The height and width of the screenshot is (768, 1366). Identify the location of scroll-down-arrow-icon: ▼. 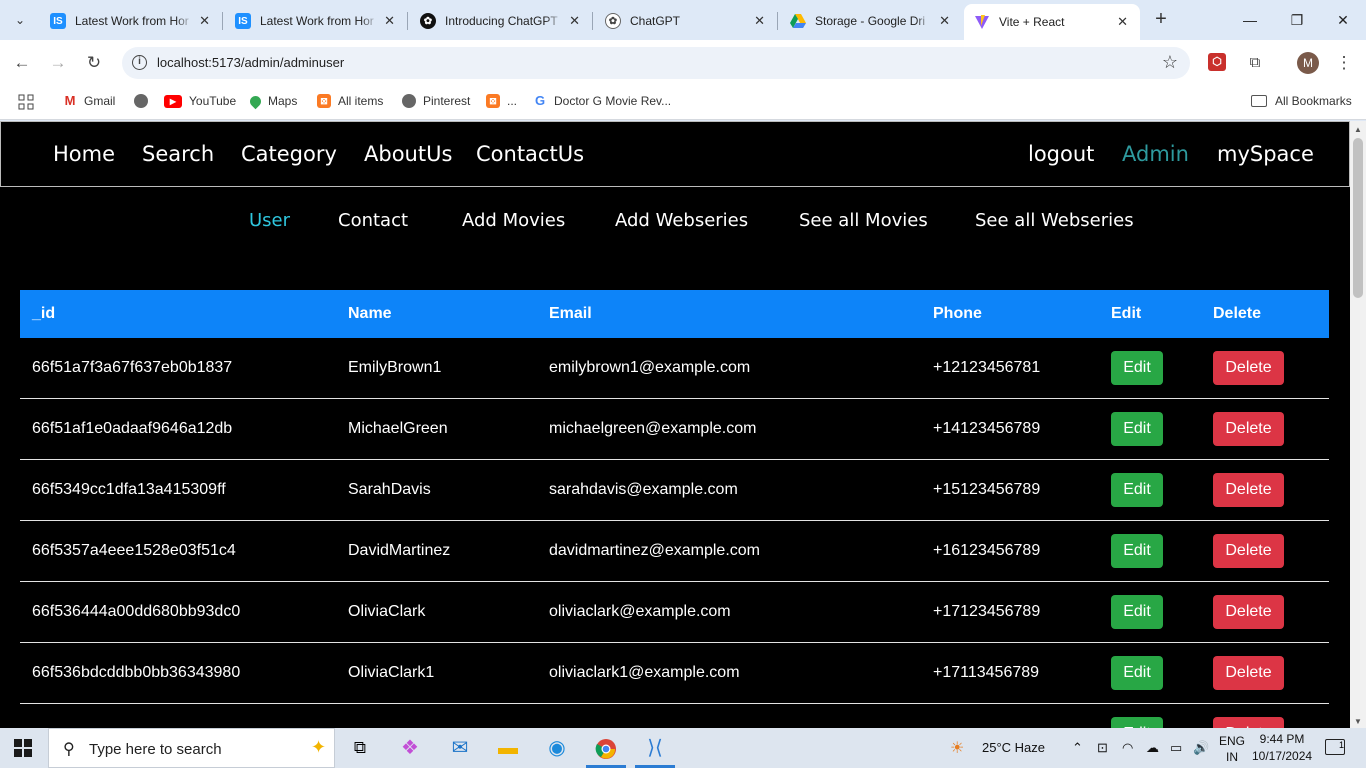
(1358, 721).